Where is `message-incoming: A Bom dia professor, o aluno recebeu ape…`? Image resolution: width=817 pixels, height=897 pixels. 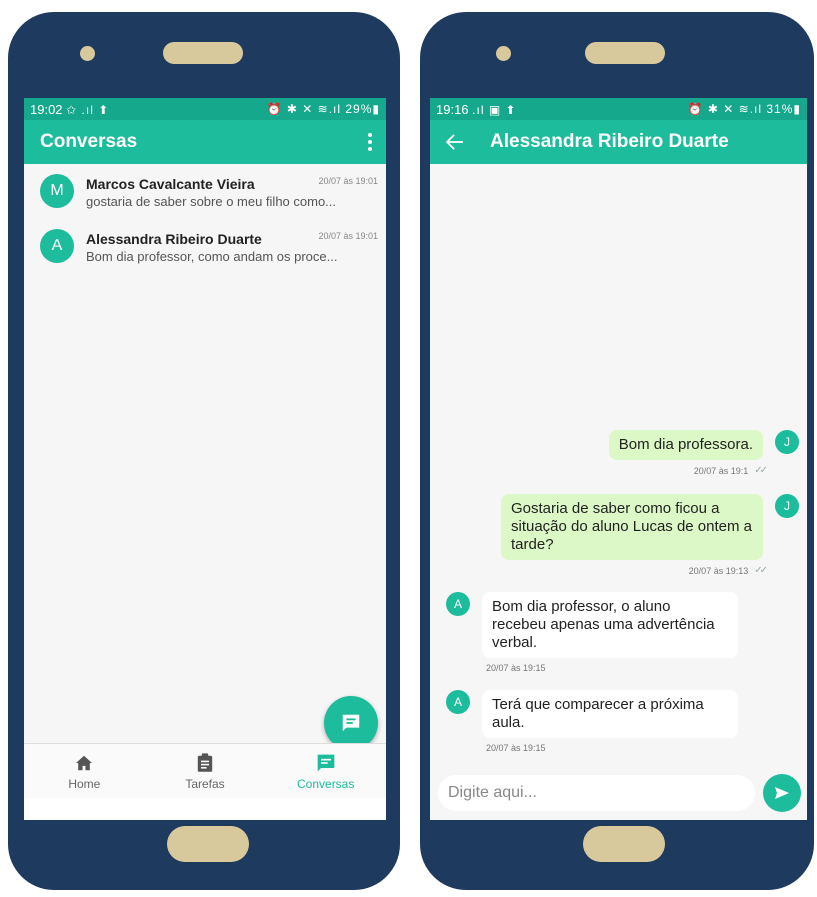 message-incoming: A Bom dia professor, o aluno recebeu ape… is located at coordinates (592, 632).